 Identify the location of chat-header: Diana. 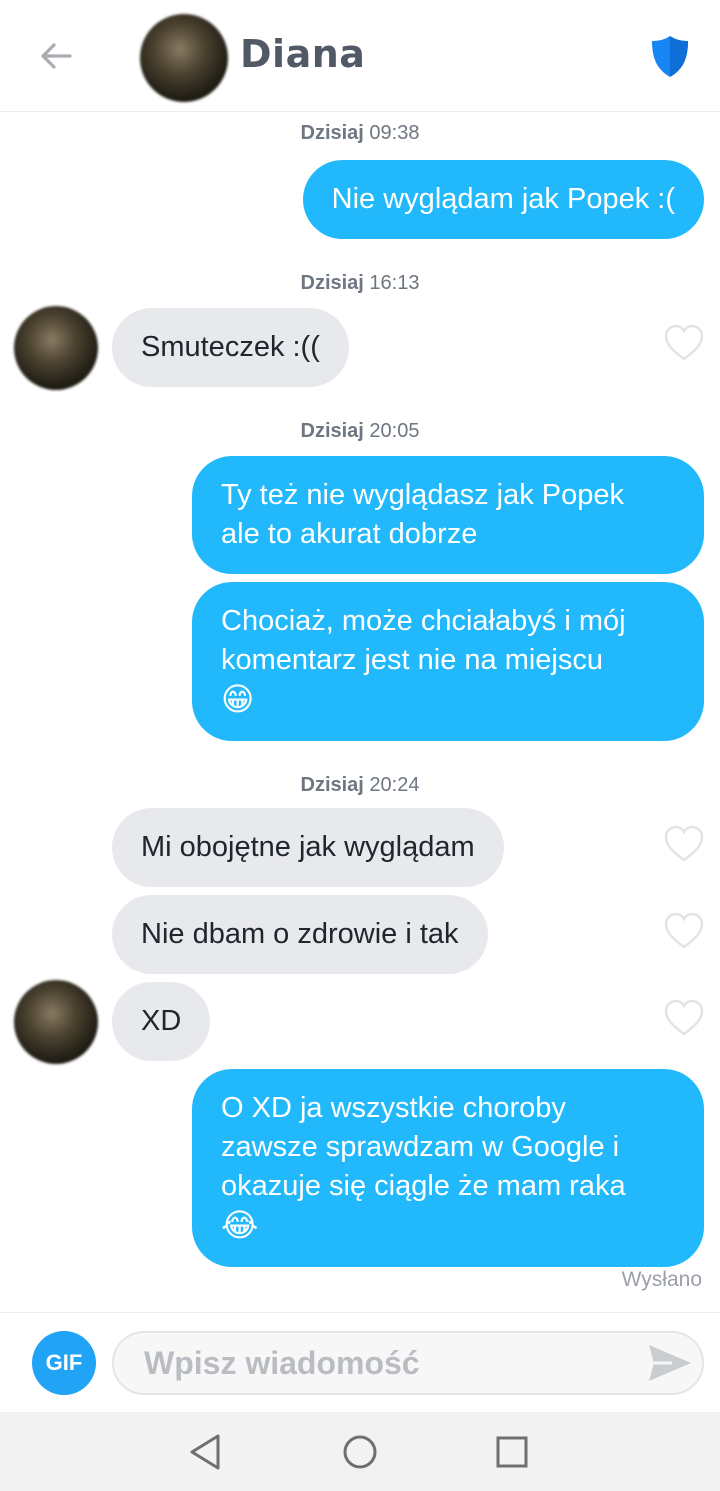
(360, 56).